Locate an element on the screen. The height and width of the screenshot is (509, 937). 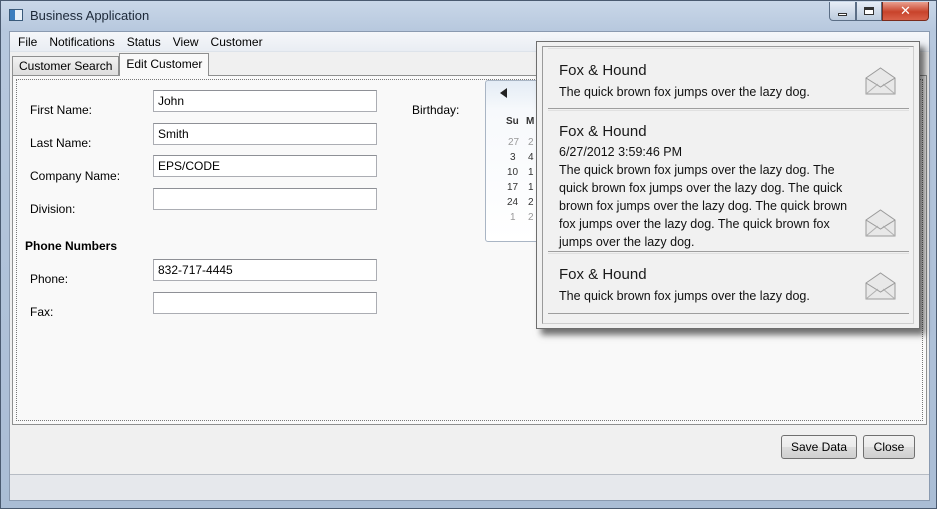
division-label: Division: is located at coordinates (53, 209).